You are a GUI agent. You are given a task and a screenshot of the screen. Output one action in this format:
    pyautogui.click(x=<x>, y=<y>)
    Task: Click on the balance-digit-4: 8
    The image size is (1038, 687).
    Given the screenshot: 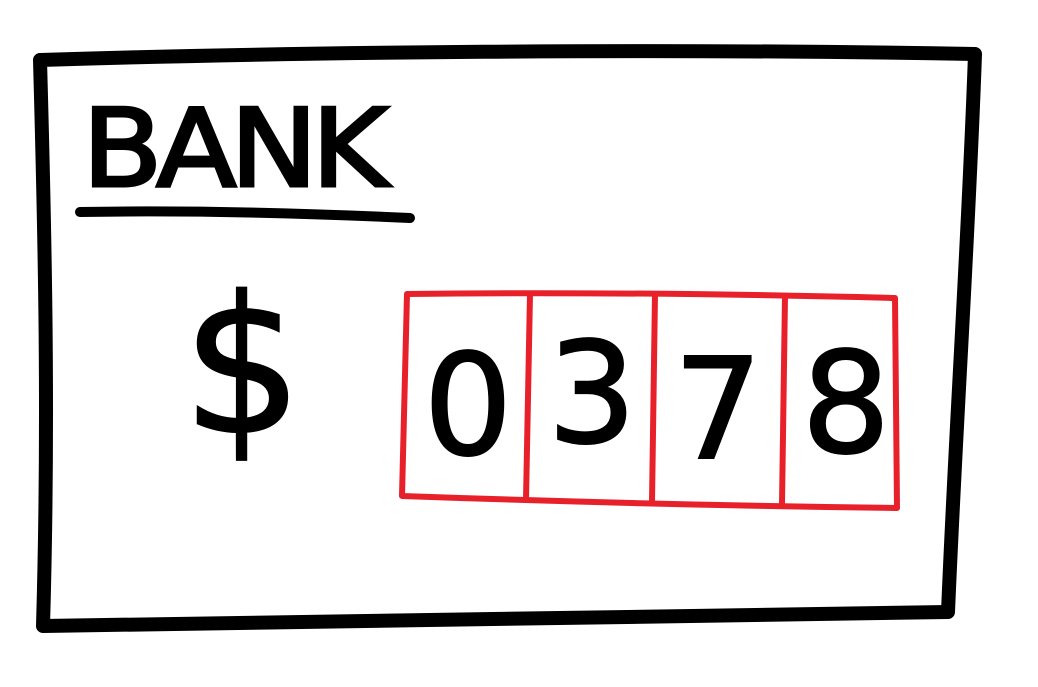 What is the action you would take?
    pyautogui.click(x=845, y=404)
    